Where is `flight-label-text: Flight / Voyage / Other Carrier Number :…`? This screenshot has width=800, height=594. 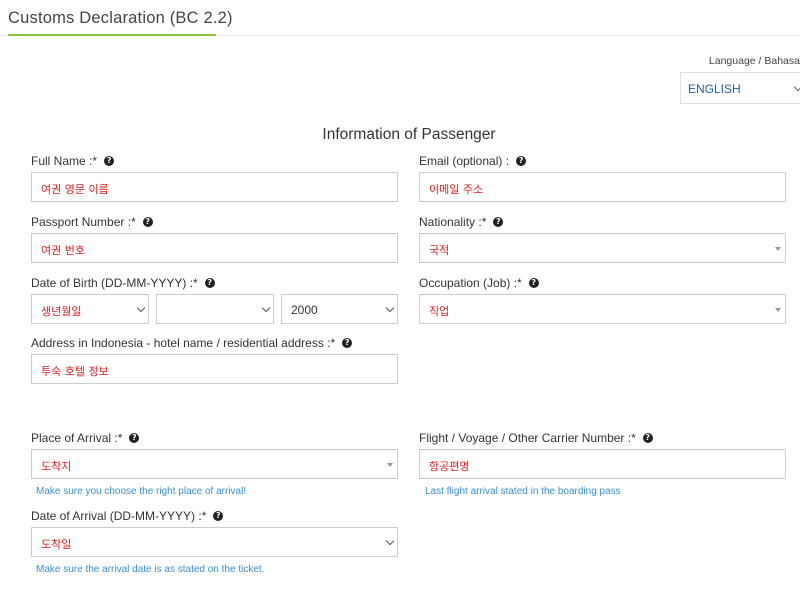
flight-label-text: Flight / Voyage / Other Carrier Number :… is located at coordinates (527, 438).